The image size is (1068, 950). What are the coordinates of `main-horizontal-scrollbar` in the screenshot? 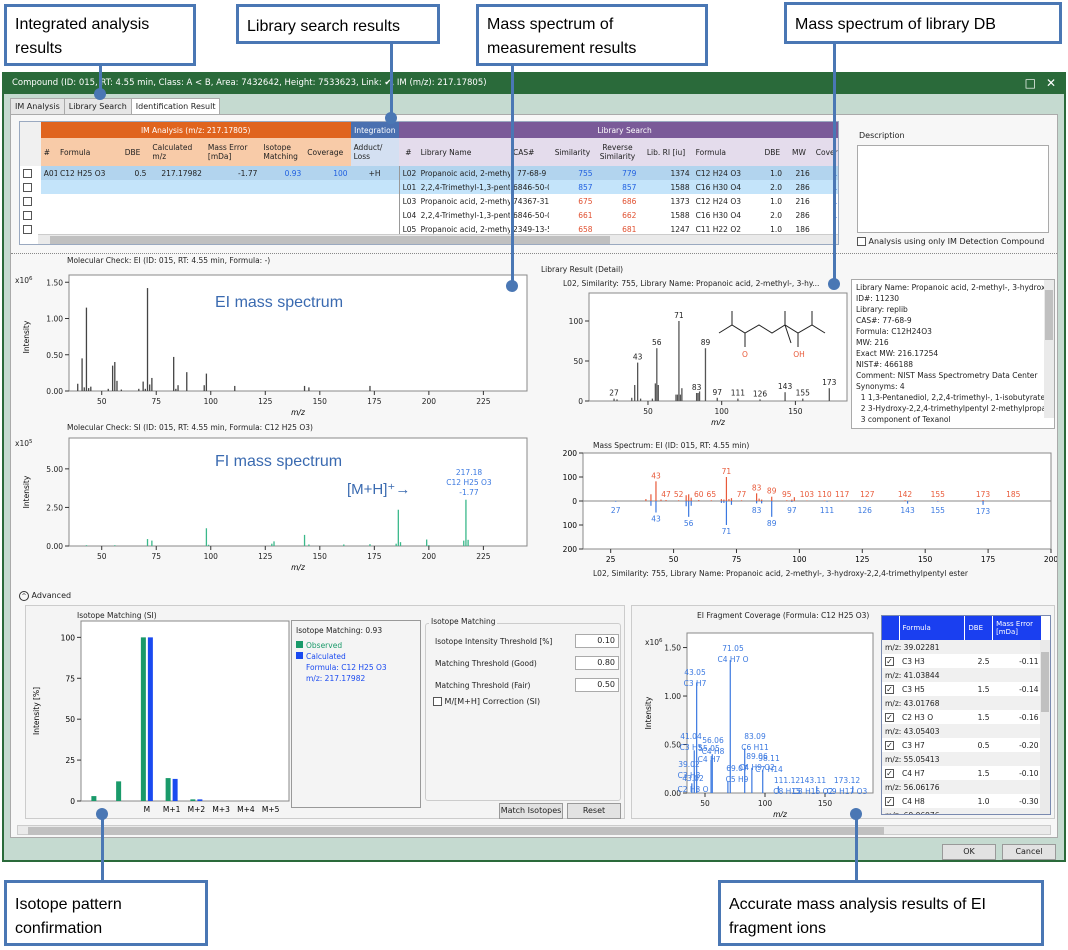 It's located at (534, 830).